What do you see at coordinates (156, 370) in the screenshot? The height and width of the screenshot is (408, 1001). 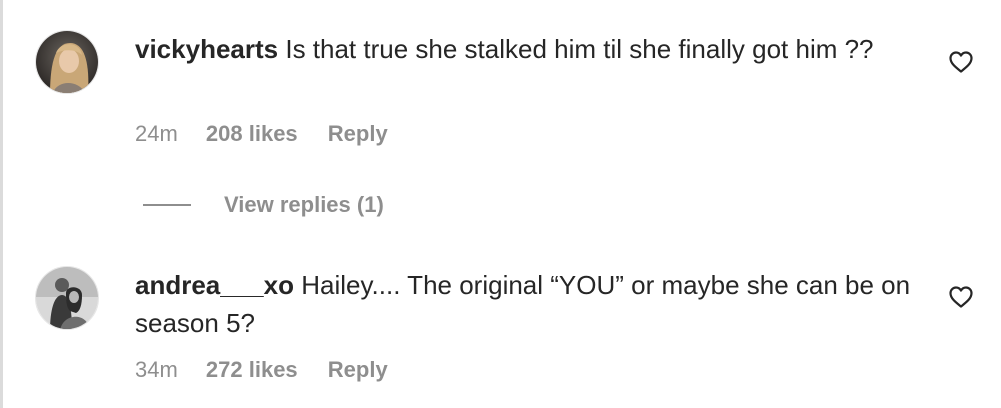 I see `comment-time: 34m` at bounding box center [156, 370].